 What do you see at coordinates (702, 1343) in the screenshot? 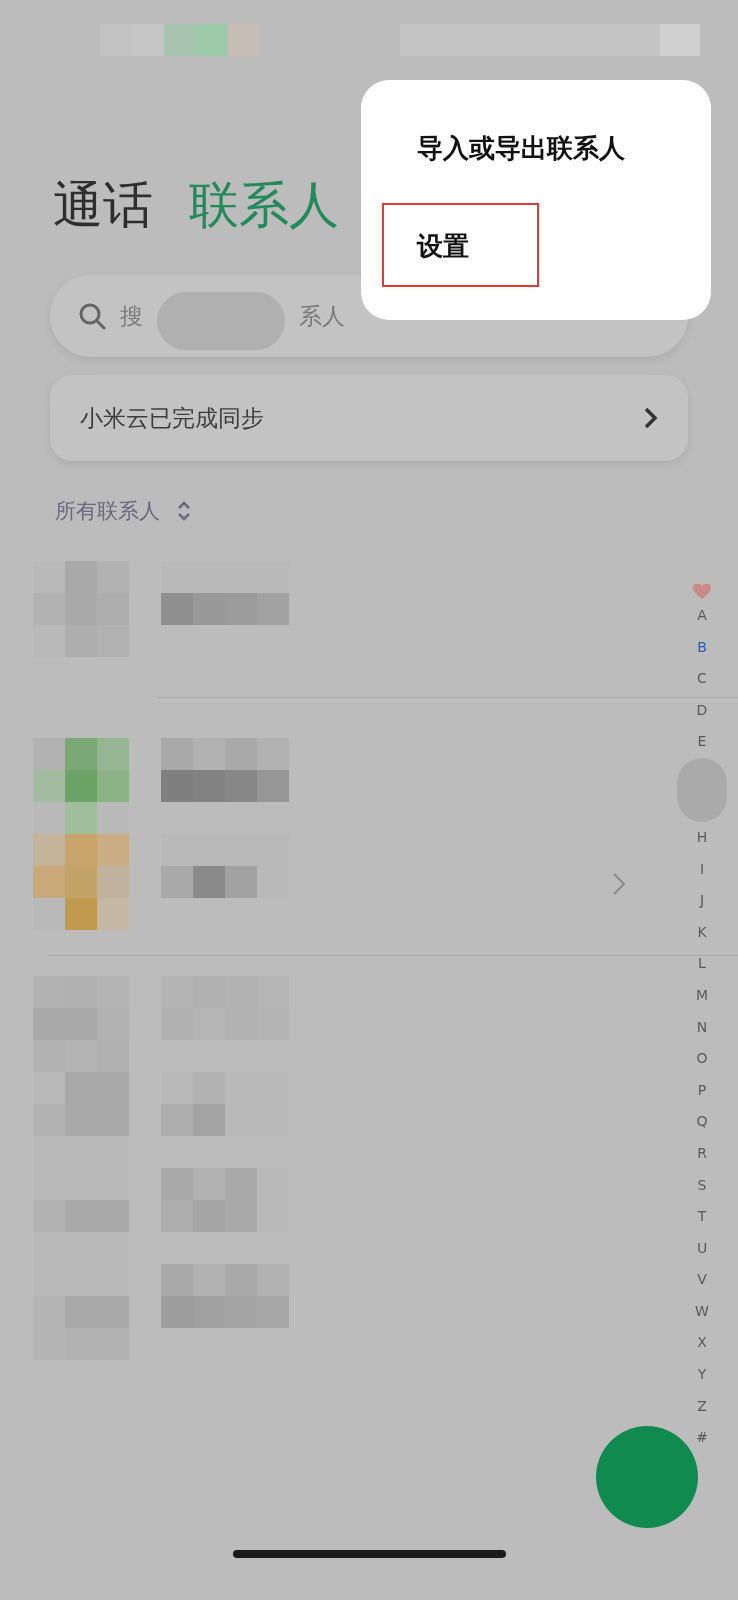
I see `index-letter: X` at bounding box center [702, 1343].